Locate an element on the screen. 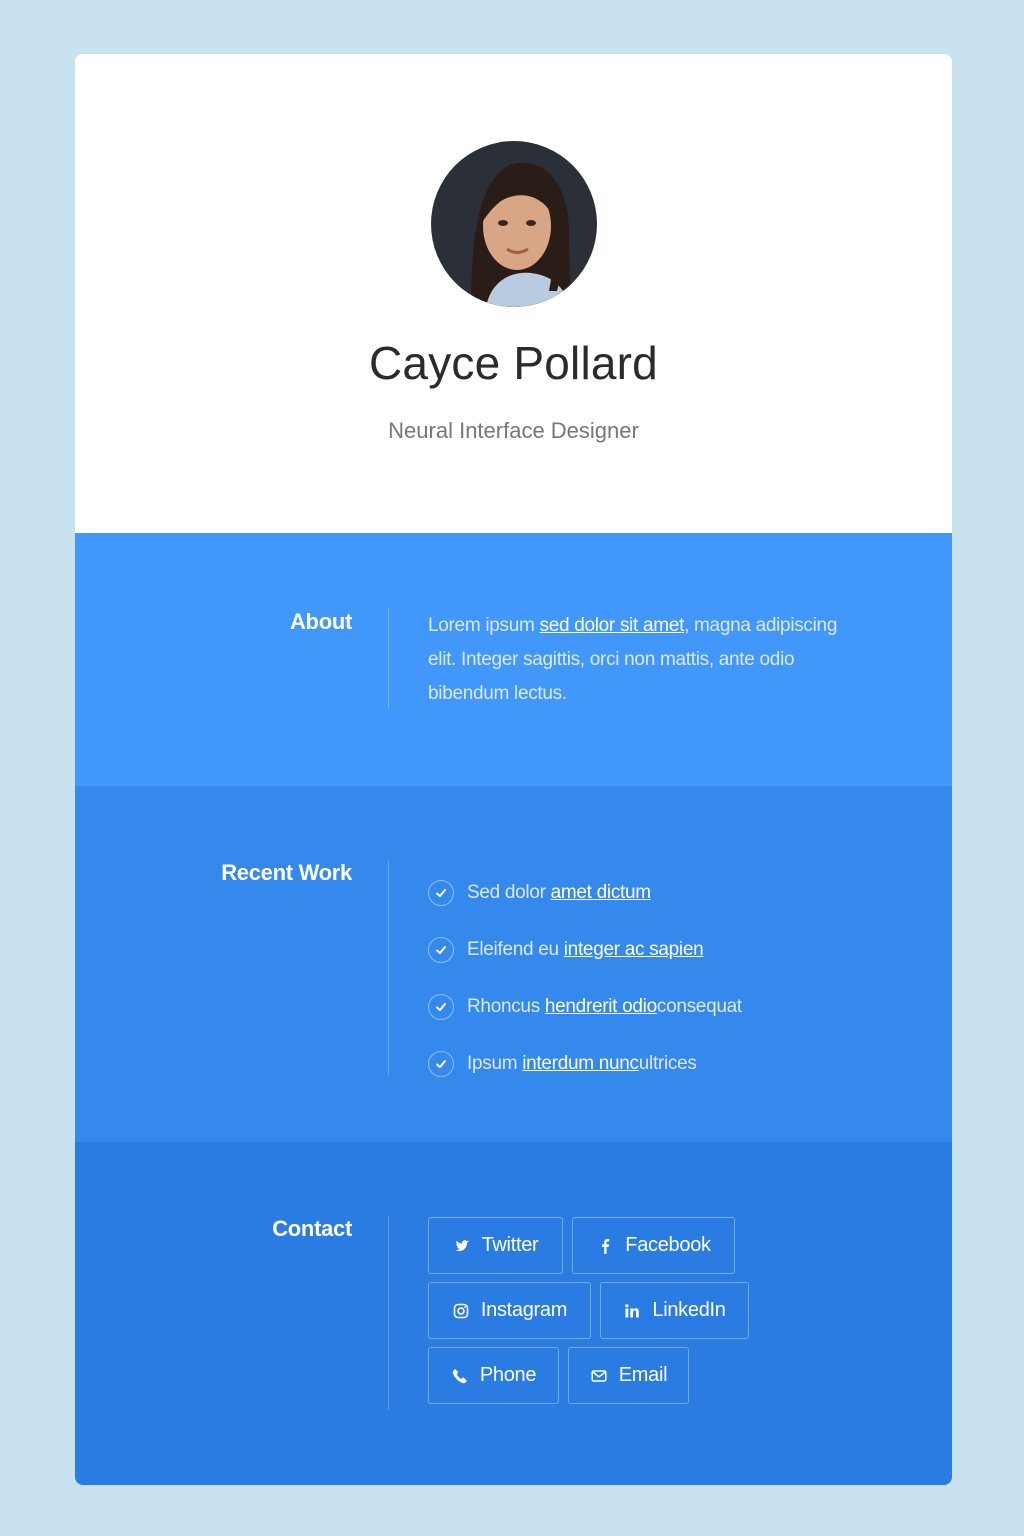 The width and height of the screenshot is (1024, 1536). work-item-suffix: consequat is located at coordinates (699, 1006).